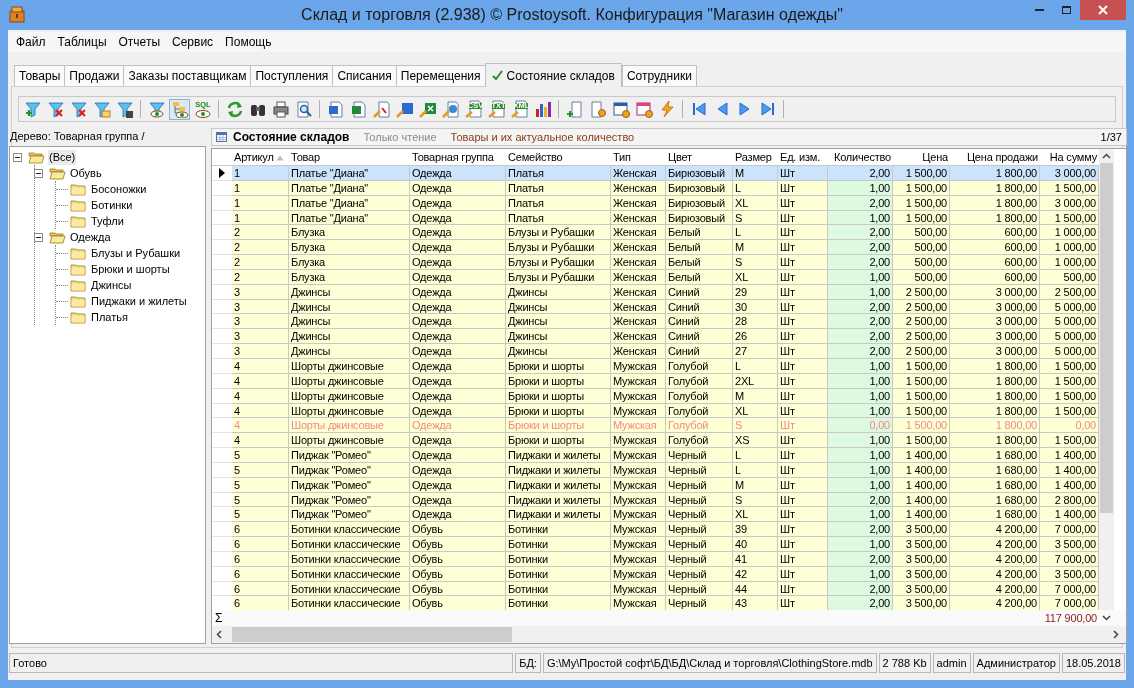 This screenshot has height=688, width=1134. What do you see at coordinates (111, 285) in the screenshot?
I see `tree-item: Джинсы` at bounding box center [111, 285].